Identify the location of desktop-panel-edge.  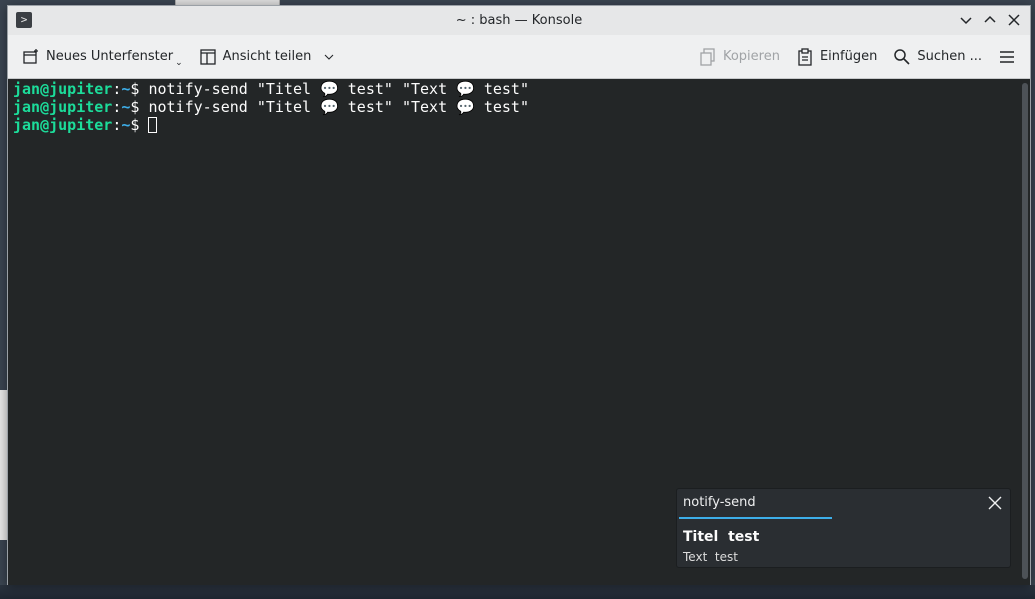
(517, 592).